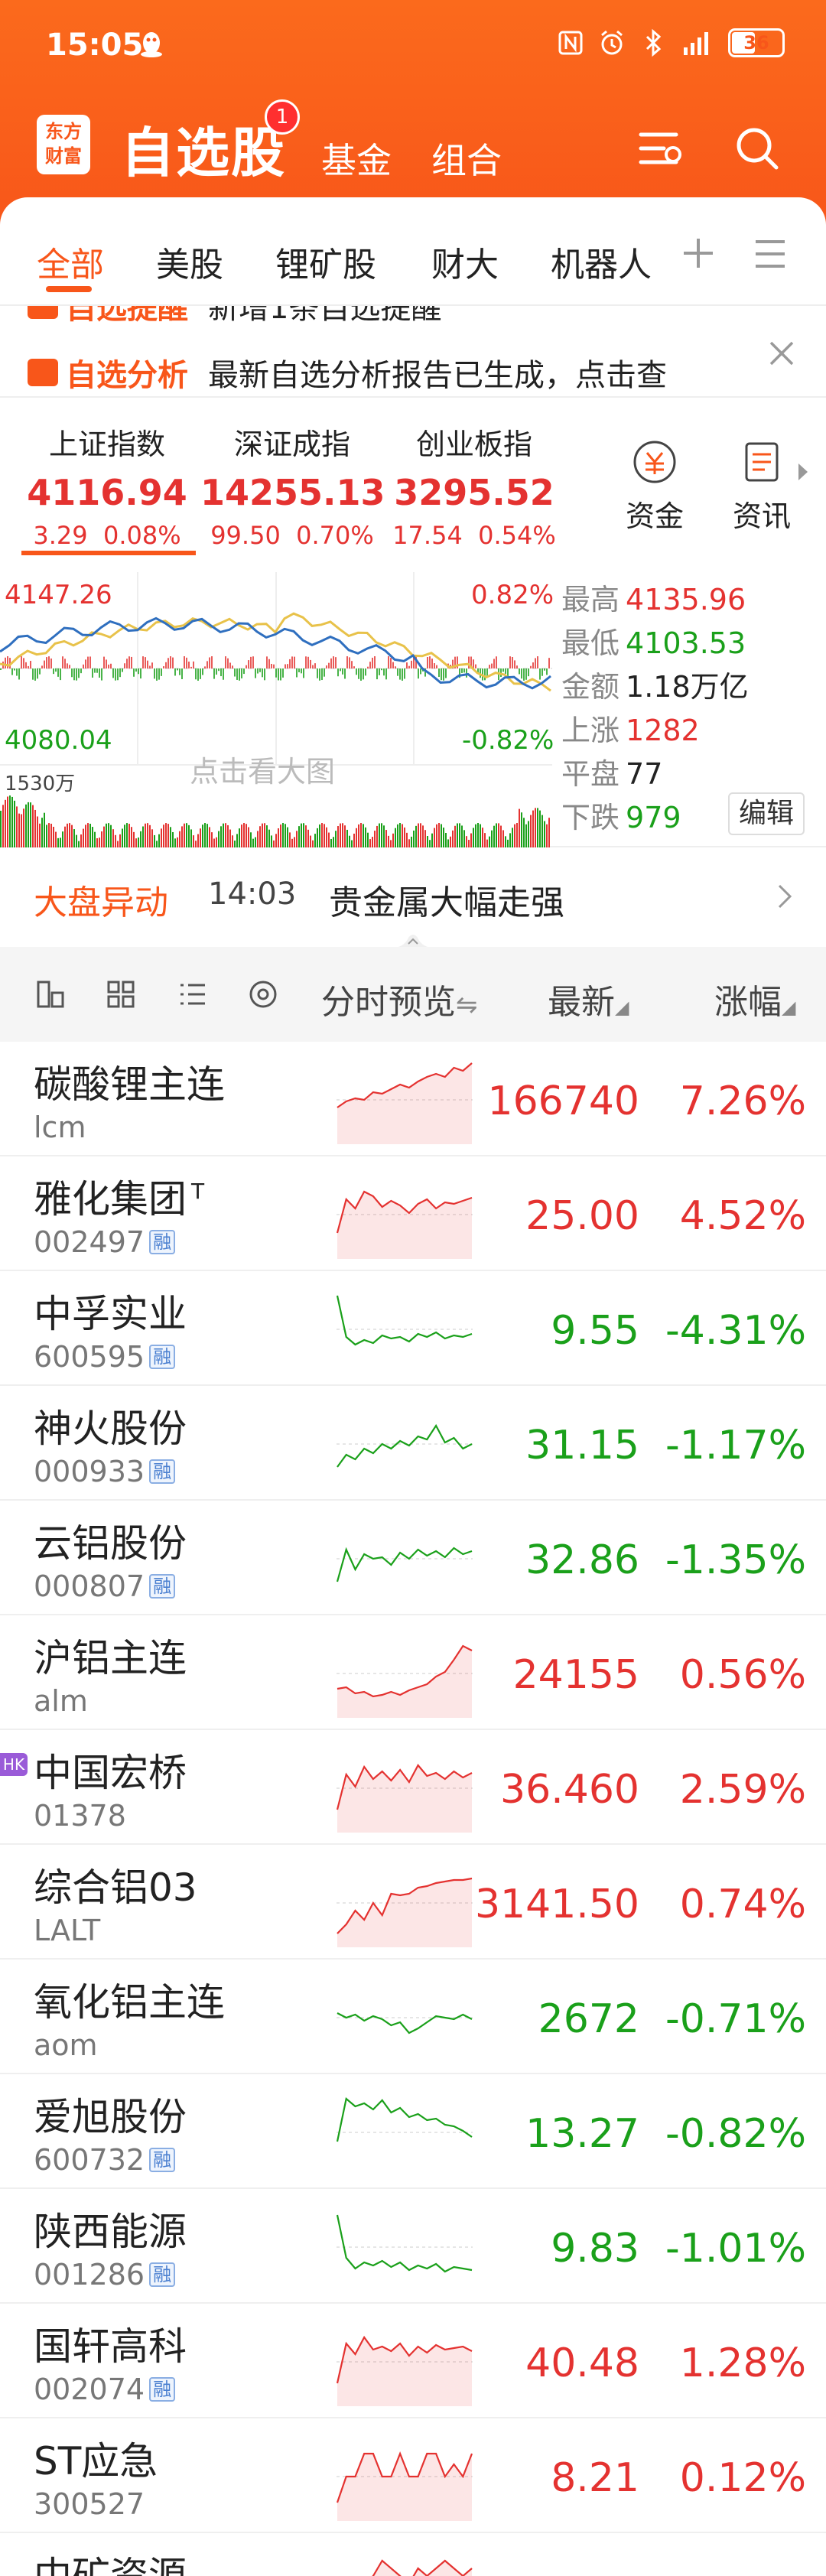  I want to click on stock-row: 沪铝主连 alm 24155 0.56%, so click(413, 1672).